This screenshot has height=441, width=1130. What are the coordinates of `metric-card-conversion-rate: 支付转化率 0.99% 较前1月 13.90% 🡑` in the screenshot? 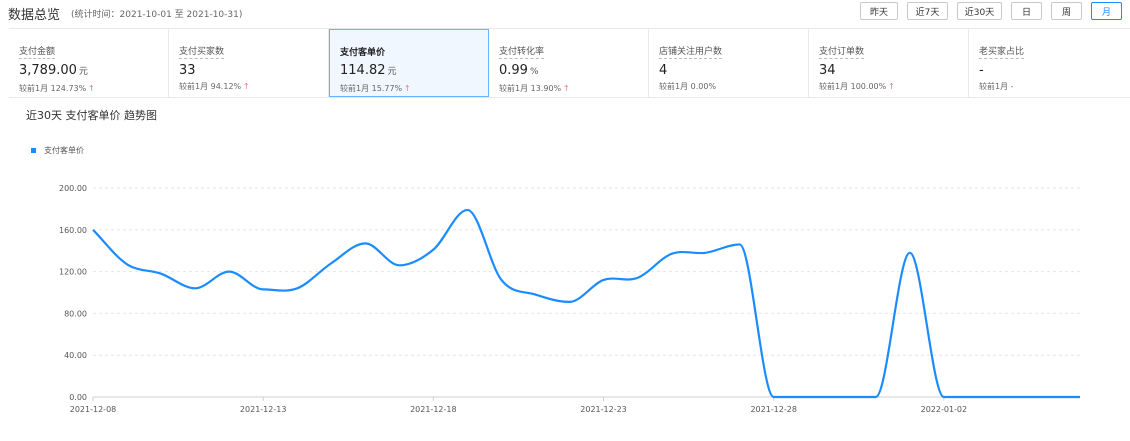 It's located at (569, 63).